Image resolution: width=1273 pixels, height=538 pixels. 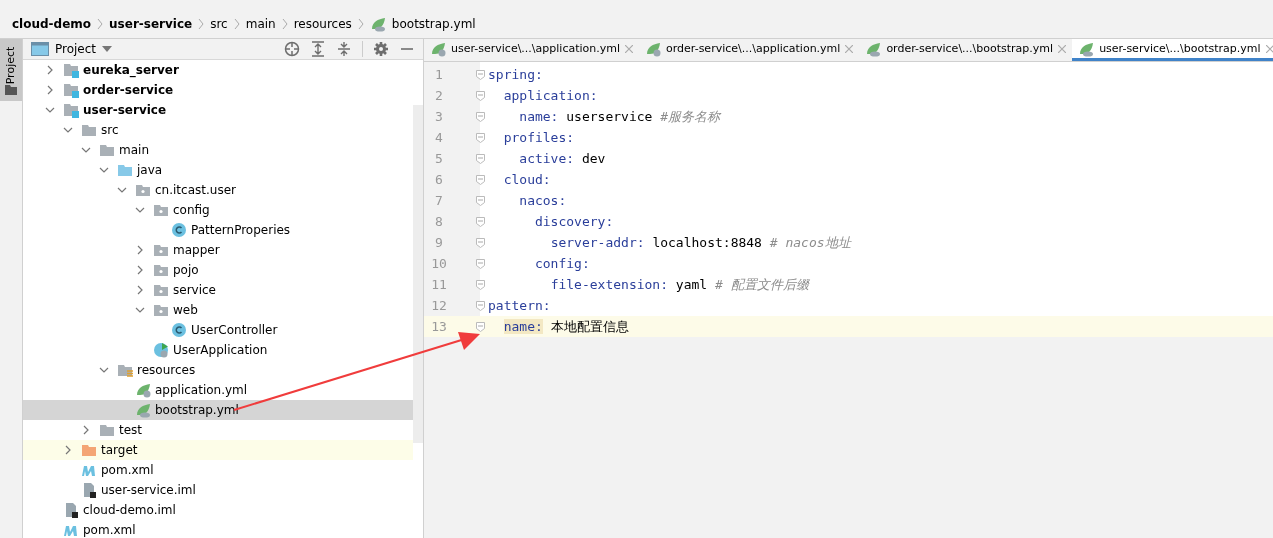 What do you see at coordinates (532, 50) in the screenshot?
I see `editor-tab: user-service\...\application.yml` at bounding box center [532, 50].